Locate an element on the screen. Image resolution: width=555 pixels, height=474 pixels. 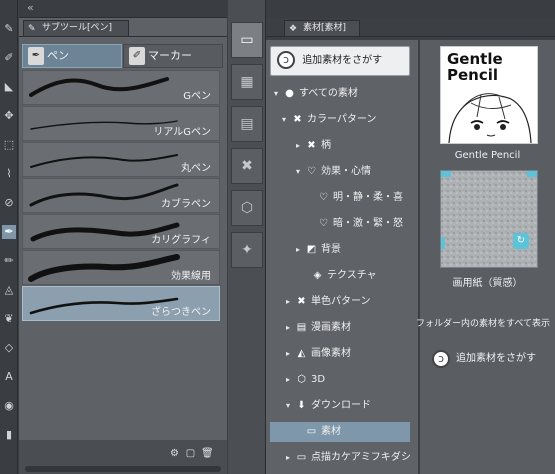
gradient-icon: ▮ is located at coordinates (9, 435).